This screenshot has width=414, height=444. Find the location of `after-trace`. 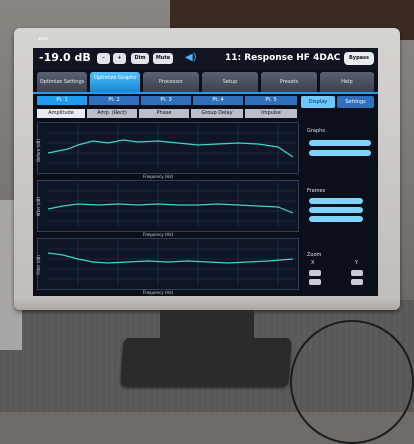

after-trace is located at coordinates (170, 208).